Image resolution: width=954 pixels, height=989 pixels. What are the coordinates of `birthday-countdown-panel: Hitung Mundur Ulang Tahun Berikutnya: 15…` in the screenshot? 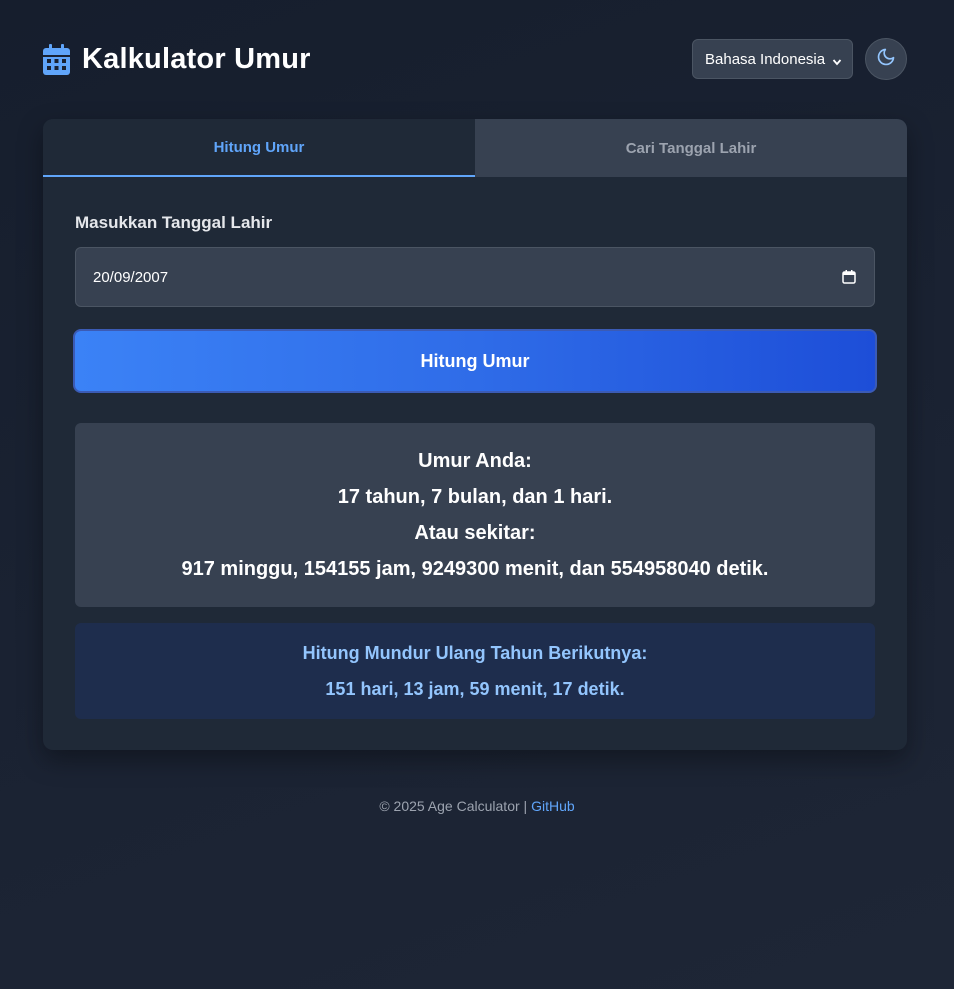 It's located at (475, 671).